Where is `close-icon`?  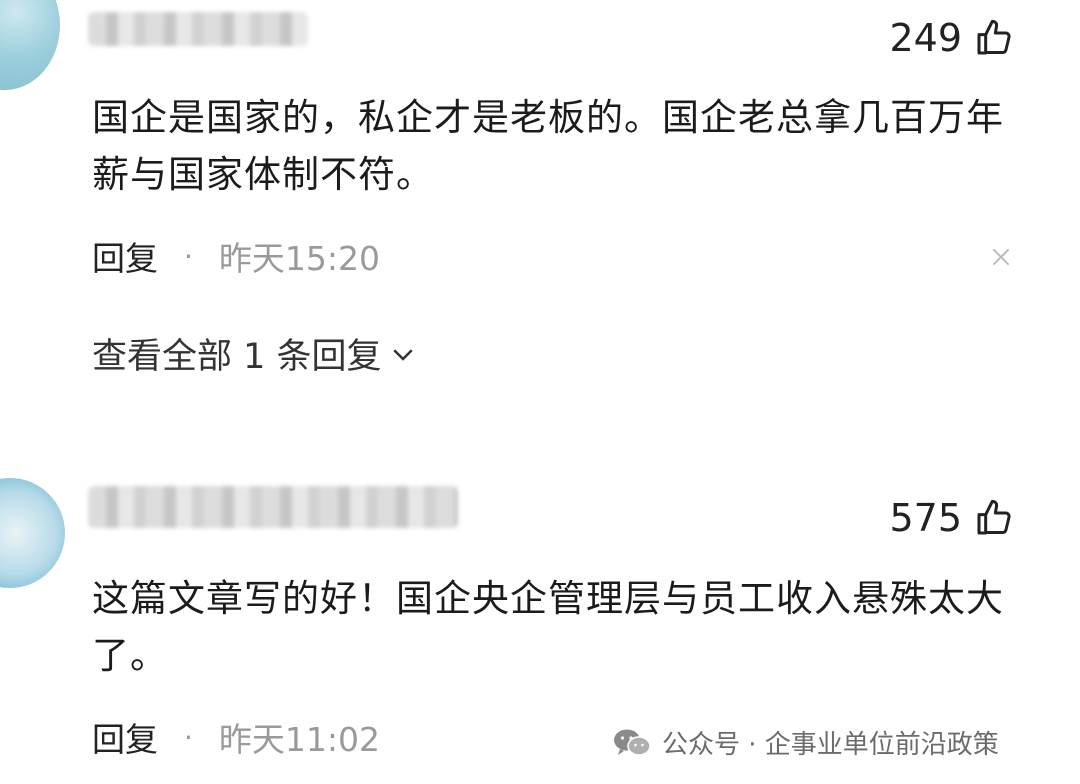
close-icon is located at coordinates (1001, 257).